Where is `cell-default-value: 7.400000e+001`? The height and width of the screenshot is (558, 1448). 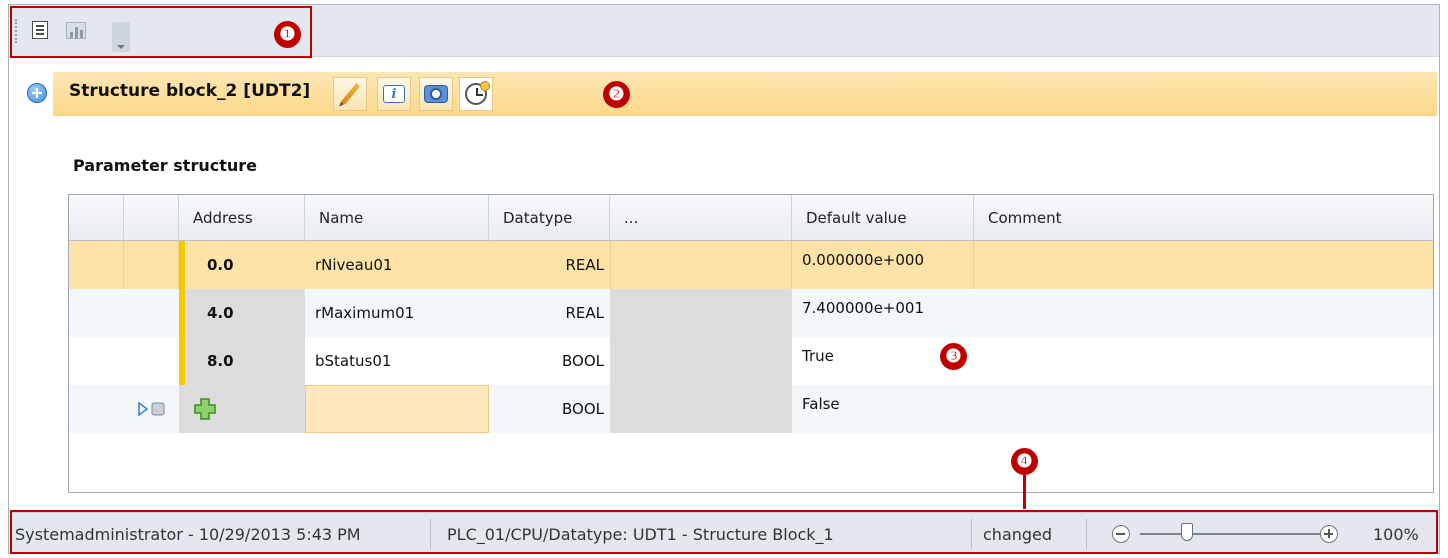 cell-default-value: 7.400000e+001 is located at coordinates (883, 313).